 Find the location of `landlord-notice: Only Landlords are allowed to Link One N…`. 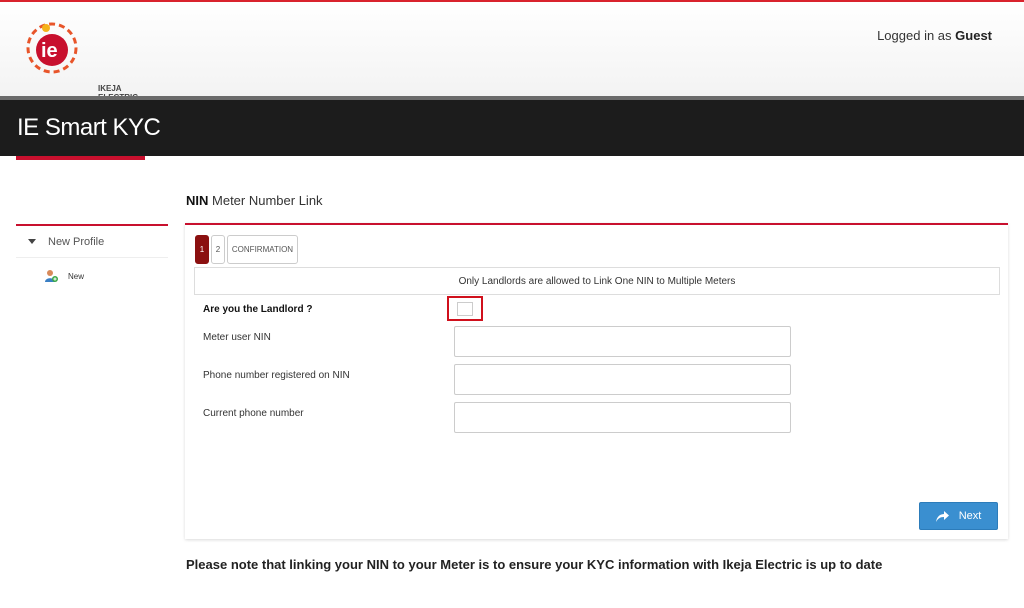

landlord-notice: Only Landlords are allowed to Link One N… is located at coordinates (597, 281).